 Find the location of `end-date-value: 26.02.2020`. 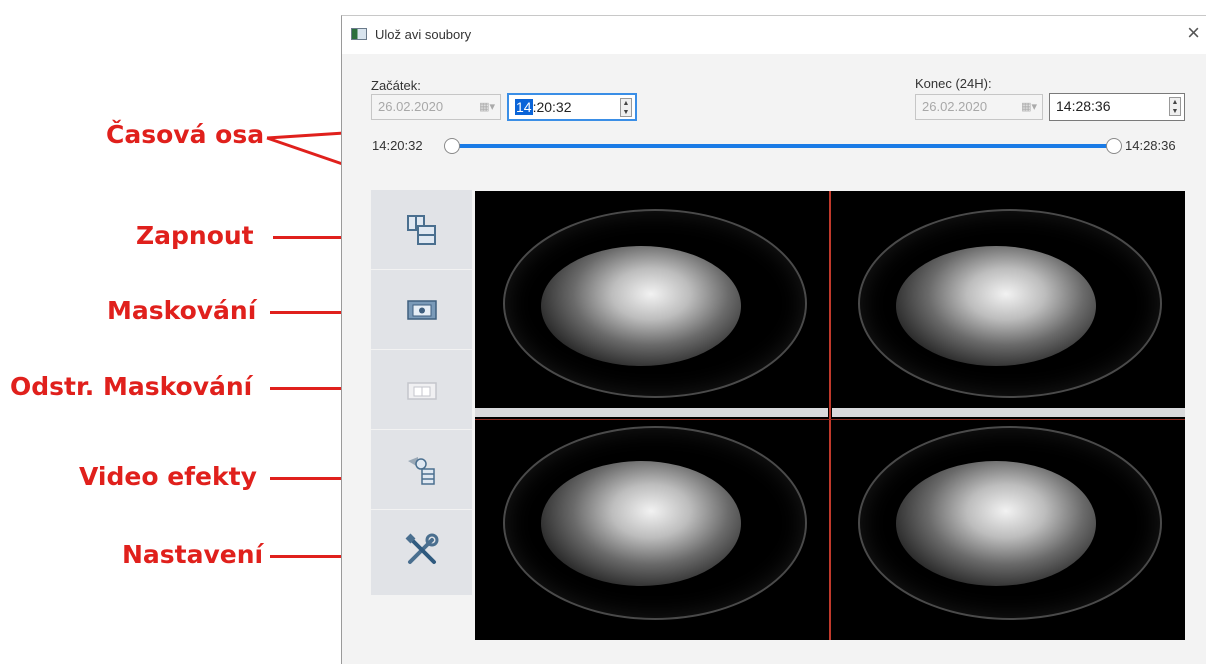

end-date-value: 26.02.2020 is located at coordinates (955, 106).